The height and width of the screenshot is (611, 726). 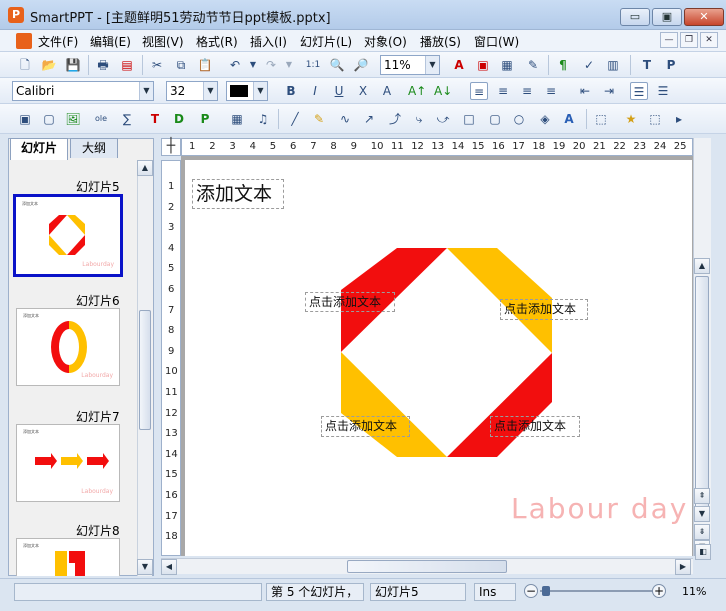 I want to click on vertical-scrollbar: ▲ ▼ ⇞ ⇟ ❐, so click(x=702, y=347).